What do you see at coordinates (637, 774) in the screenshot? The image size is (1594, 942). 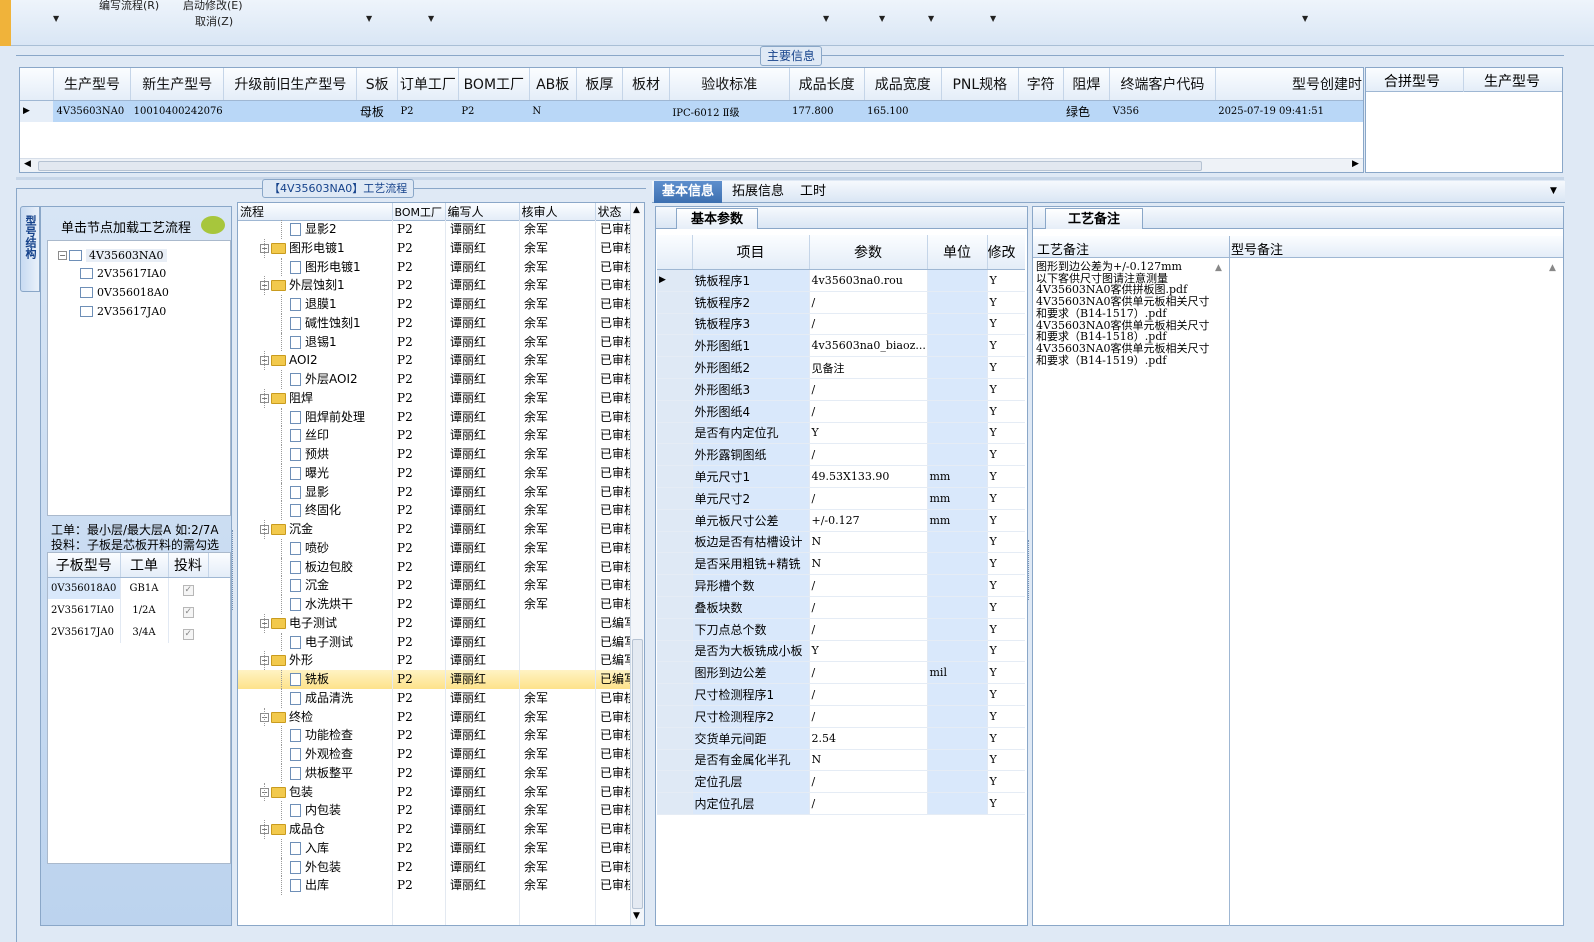 I see `scrollbar-thumb` at bounding box center [637, 774].